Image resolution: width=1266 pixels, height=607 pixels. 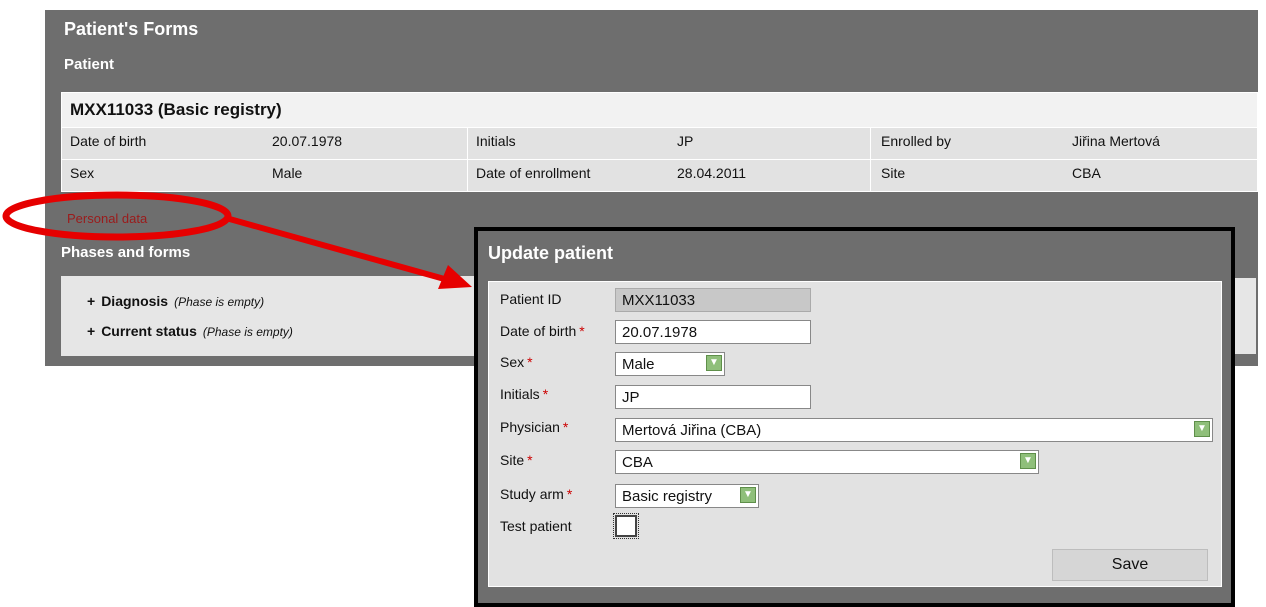 What do you see at coordinates (536, 526) in the screenshot?
I see `test-patient-label: Test patient` at bounding box center [536, 526].